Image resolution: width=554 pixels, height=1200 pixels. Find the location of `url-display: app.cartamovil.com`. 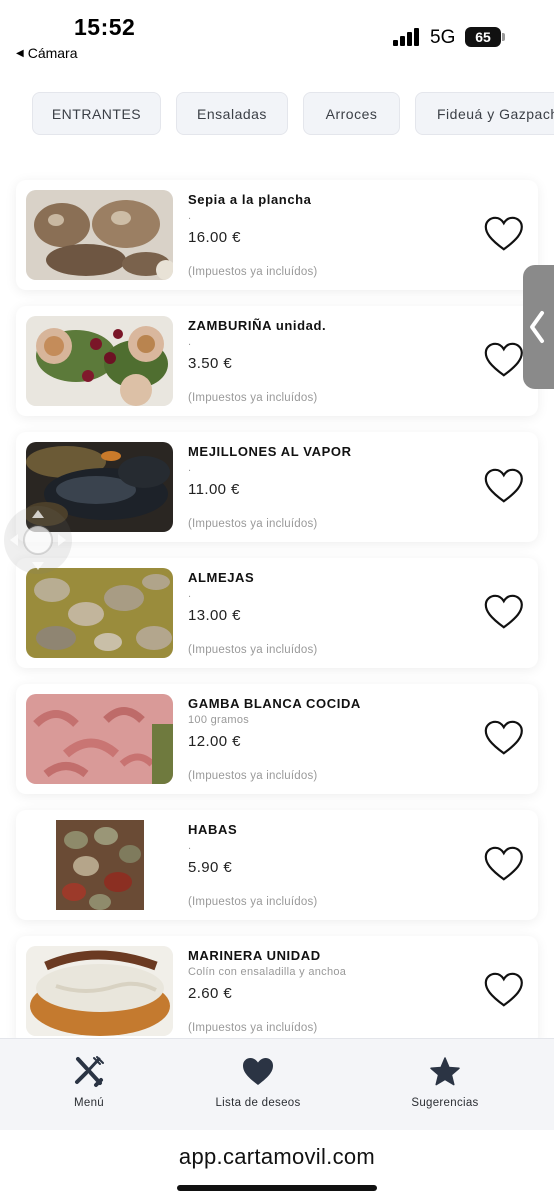

url-display: app.cartamovil.com is located at coordinates (277, 1157).